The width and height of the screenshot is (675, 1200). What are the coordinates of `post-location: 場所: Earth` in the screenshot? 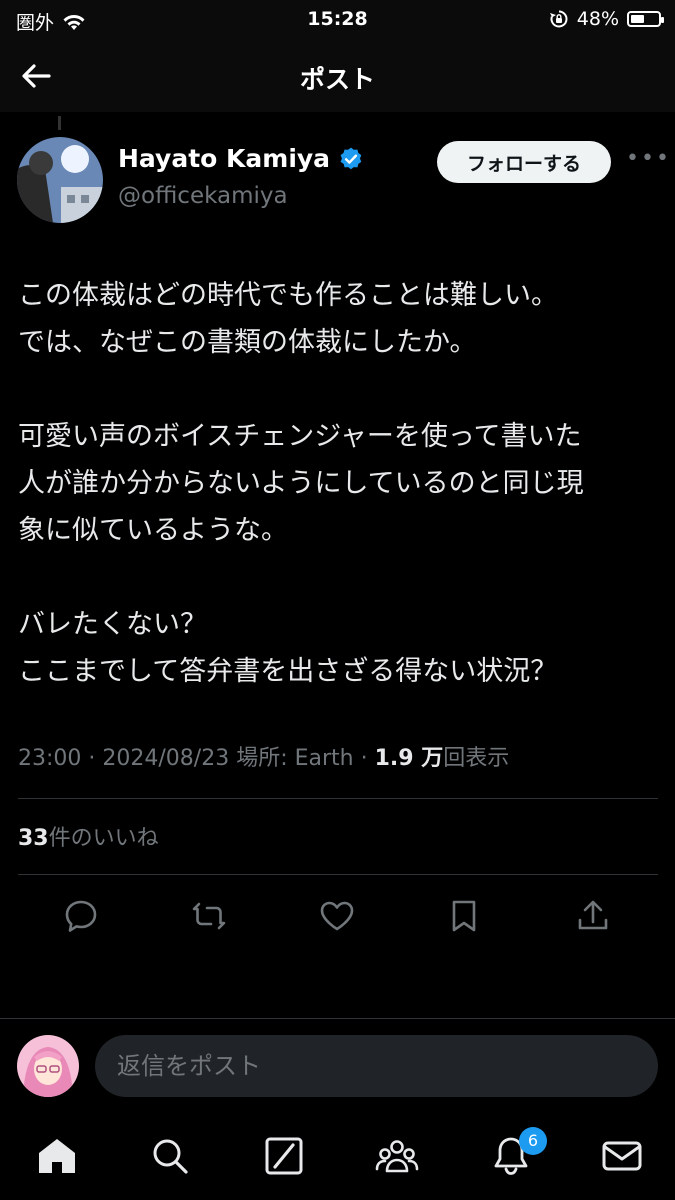 It's located at (295, 758).